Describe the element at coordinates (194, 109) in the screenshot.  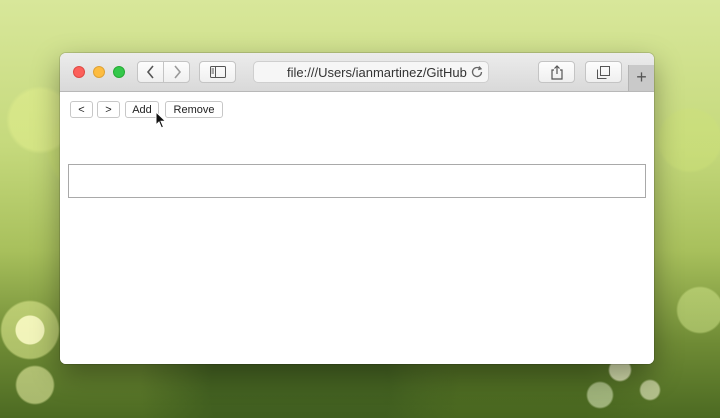
I see `remove-button: Remove` at that location.